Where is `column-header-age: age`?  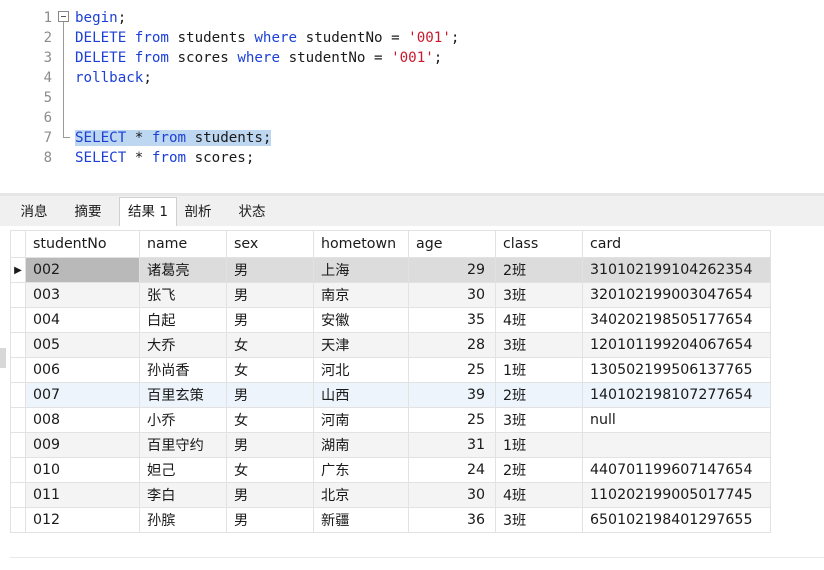
column-header-age: age is located at coordinates (452, 244).